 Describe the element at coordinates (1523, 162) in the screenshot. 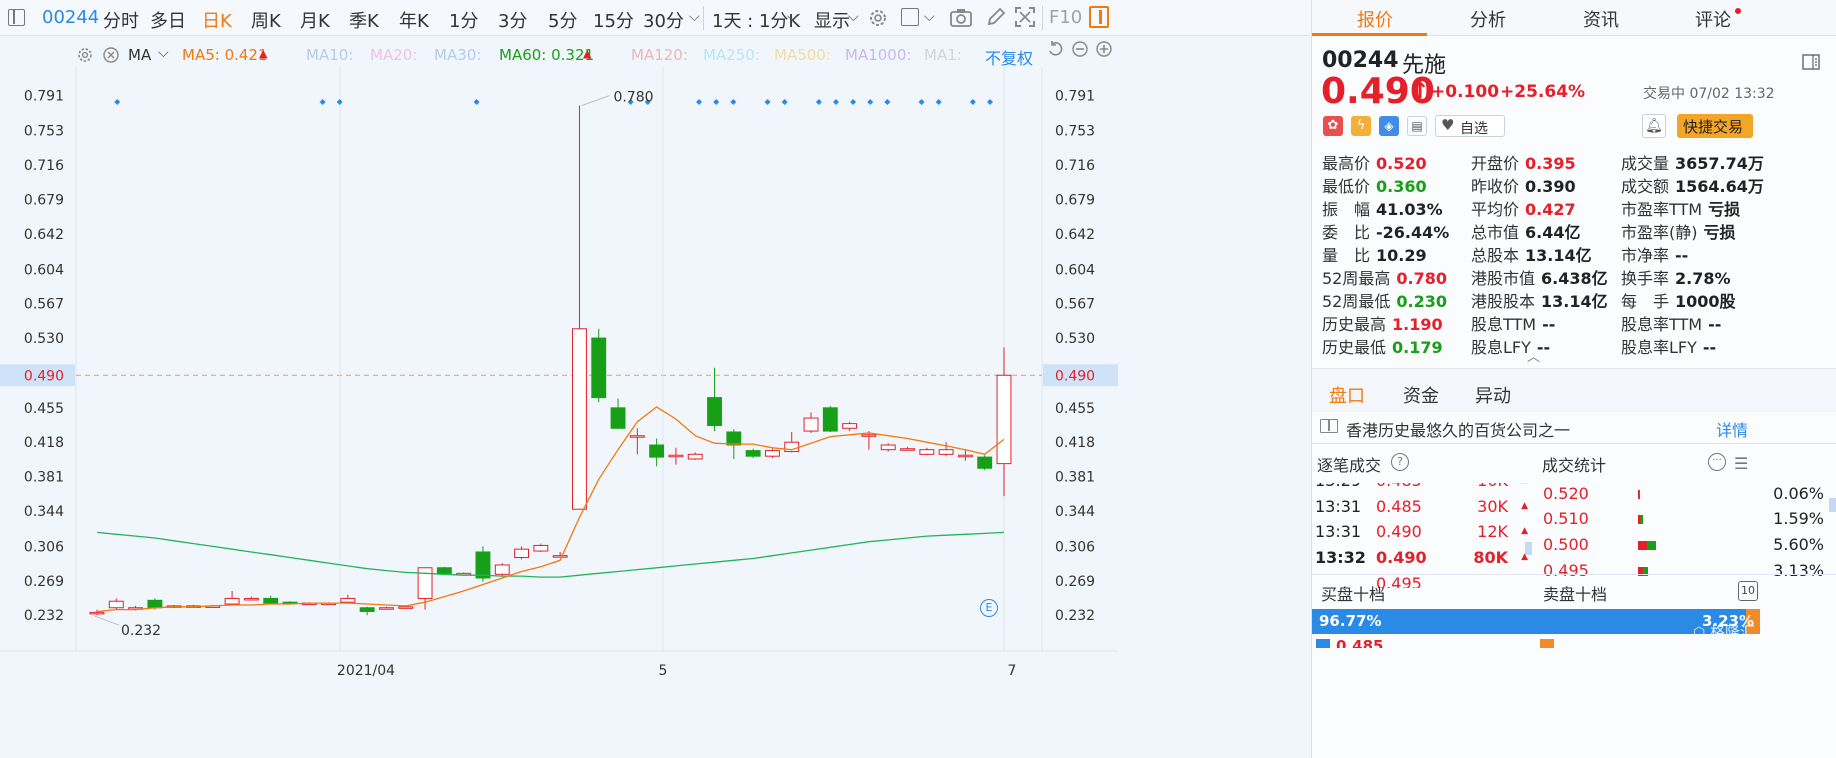

I see `stat-0-1: 开盘价 0.395` at that location.